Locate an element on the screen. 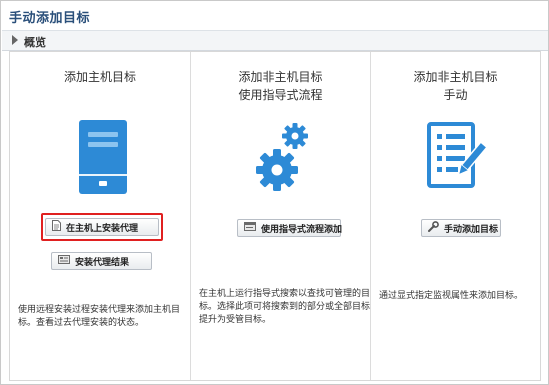 The height and width of the screenshot is (385, 549). list-edit-icon is located at coordinates (460, 159).